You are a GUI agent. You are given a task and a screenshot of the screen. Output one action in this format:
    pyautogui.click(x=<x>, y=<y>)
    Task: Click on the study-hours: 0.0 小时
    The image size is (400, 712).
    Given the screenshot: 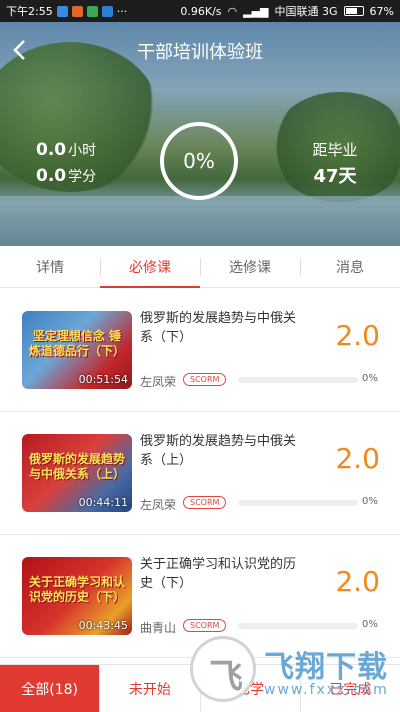 What is the action you would take?
    pyautogui.click(x=66, y=150)
    